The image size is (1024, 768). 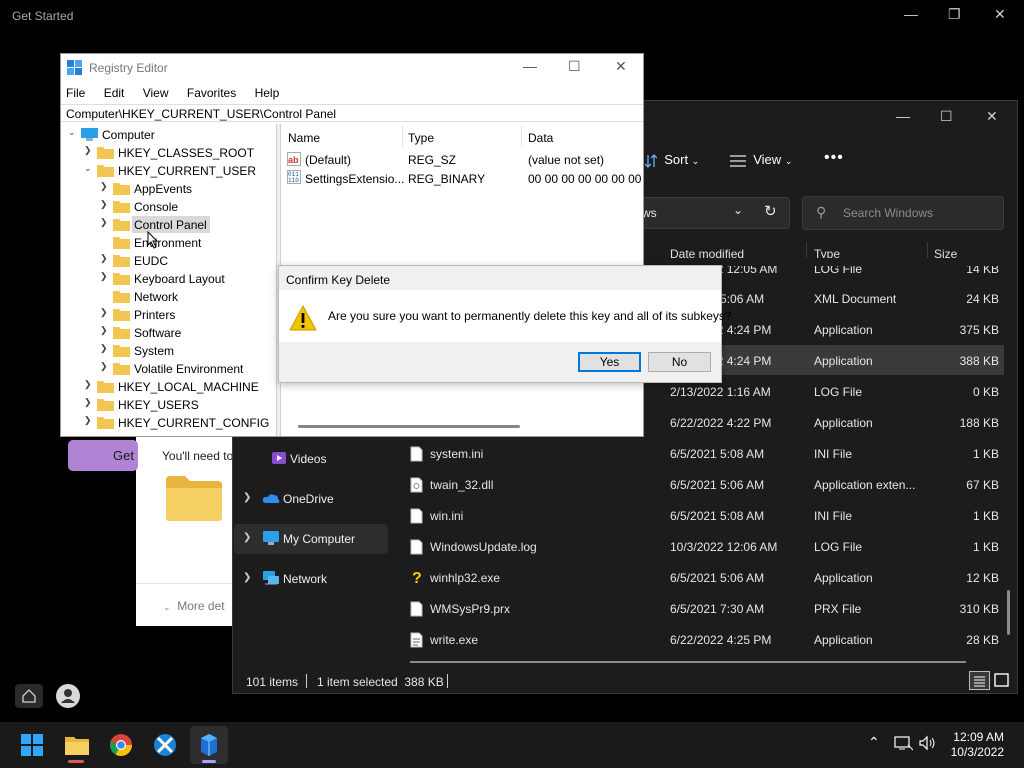 What do you see at coordinates (121, 315) in the screenshot?
I see `folder-icon` at bounding box center [121, 315].